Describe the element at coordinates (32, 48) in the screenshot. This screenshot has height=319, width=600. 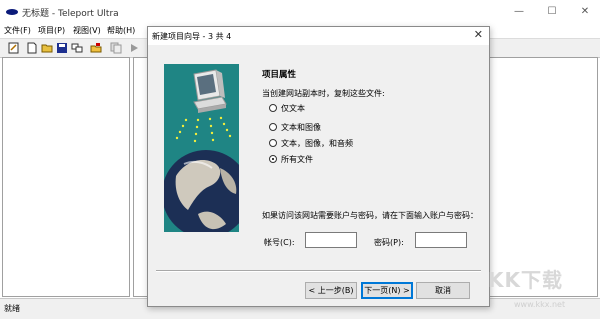
I see `new-file-icon` at that location.